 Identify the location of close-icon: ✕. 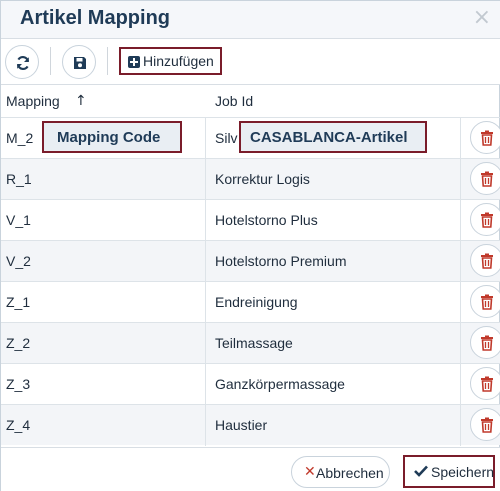
(310, 472).